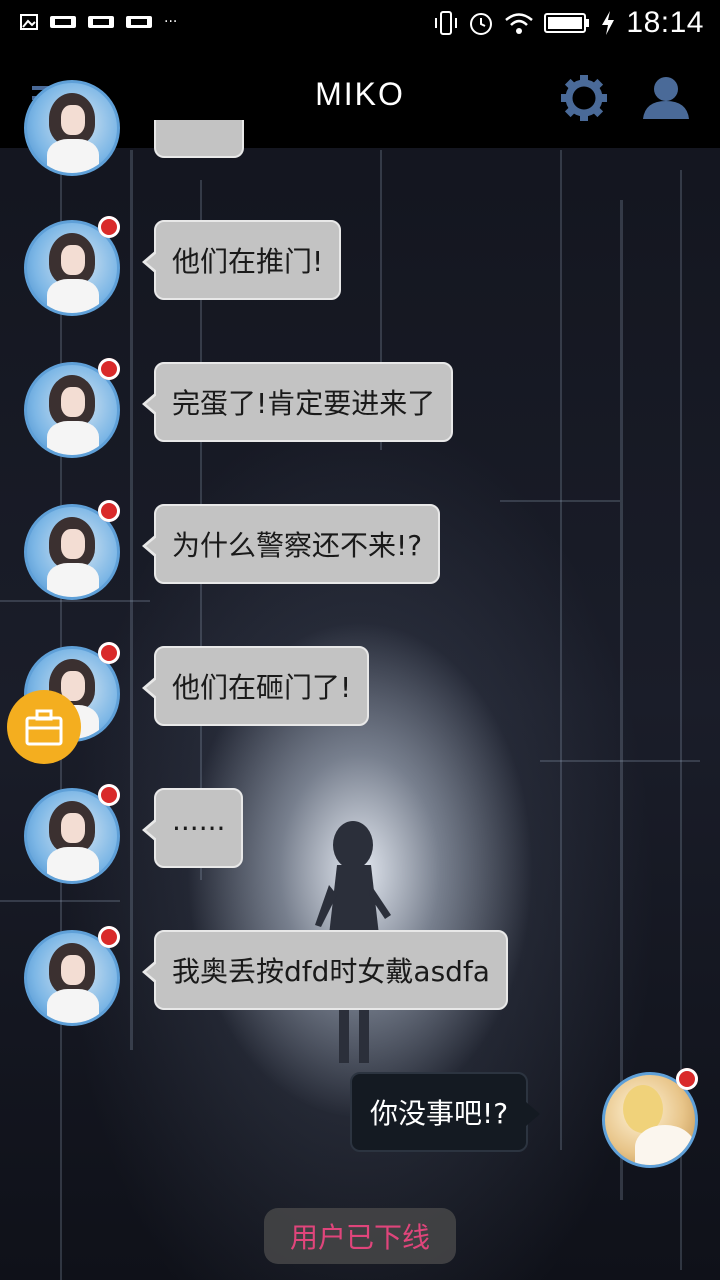 Image resolution: width=720 pixels, height=1280 pixels. What do you see at coordinates (360, 24) in the screenshot?
I see `status-bar: ··· 18:14` at bounding box center [360, 24].